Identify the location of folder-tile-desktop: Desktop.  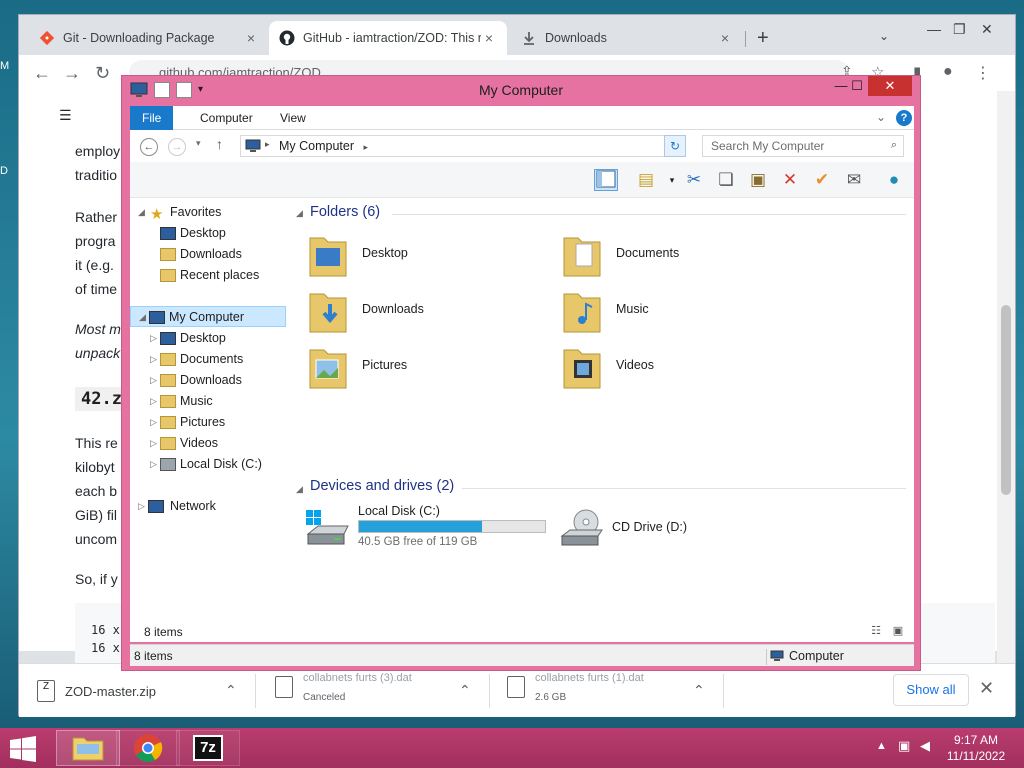
(418, 258).